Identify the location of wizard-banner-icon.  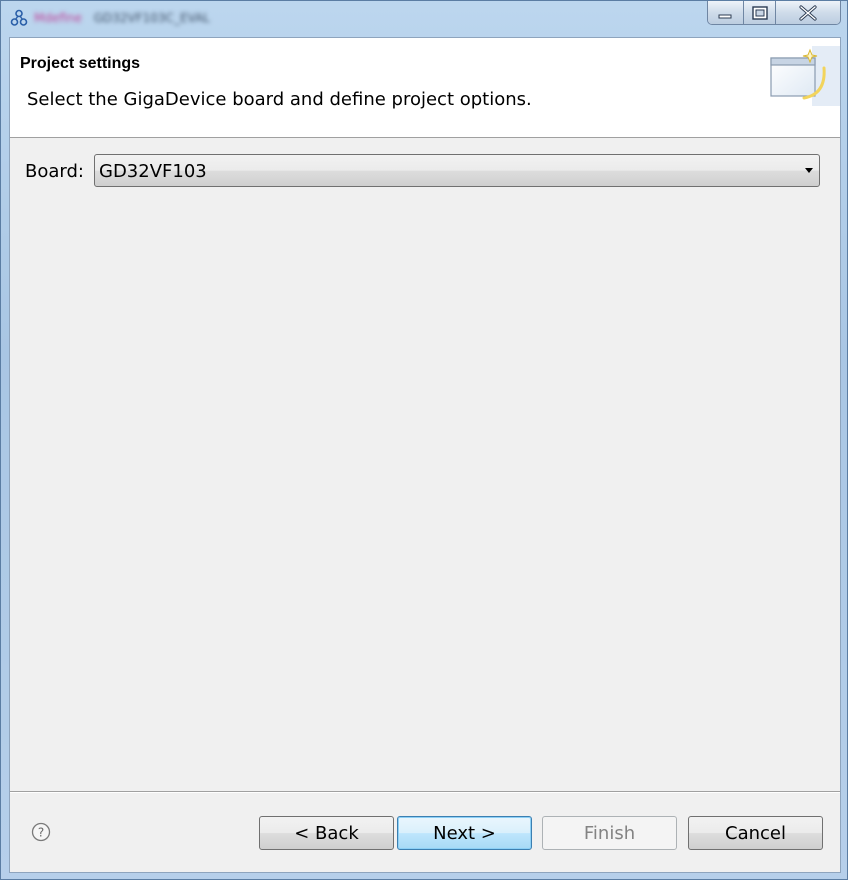
(805, 76).